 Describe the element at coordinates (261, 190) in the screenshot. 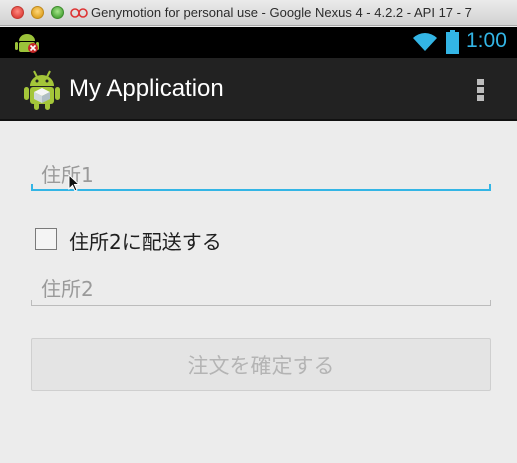

I see `address1-underline` at that location.